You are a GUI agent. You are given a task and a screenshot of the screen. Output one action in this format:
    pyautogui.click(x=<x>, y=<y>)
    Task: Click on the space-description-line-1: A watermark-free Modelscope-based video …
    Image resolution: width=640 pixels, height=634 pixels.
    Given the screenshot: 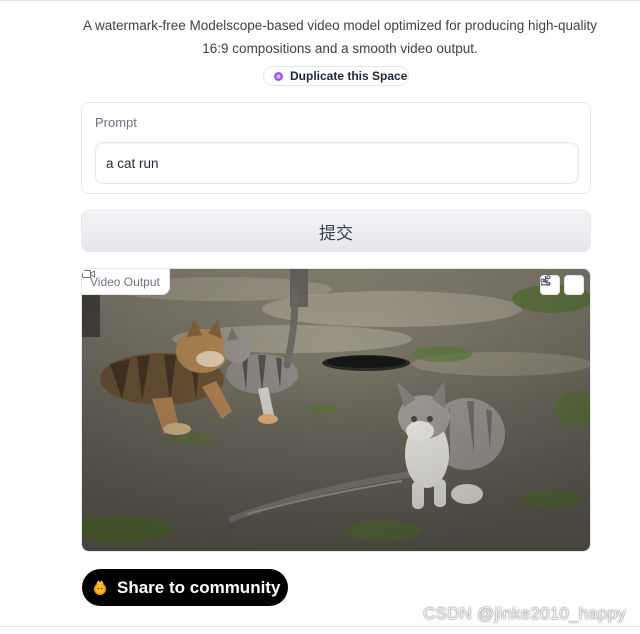 What is the action you would take?
    pyautogui.click(x=339, y=25)
    